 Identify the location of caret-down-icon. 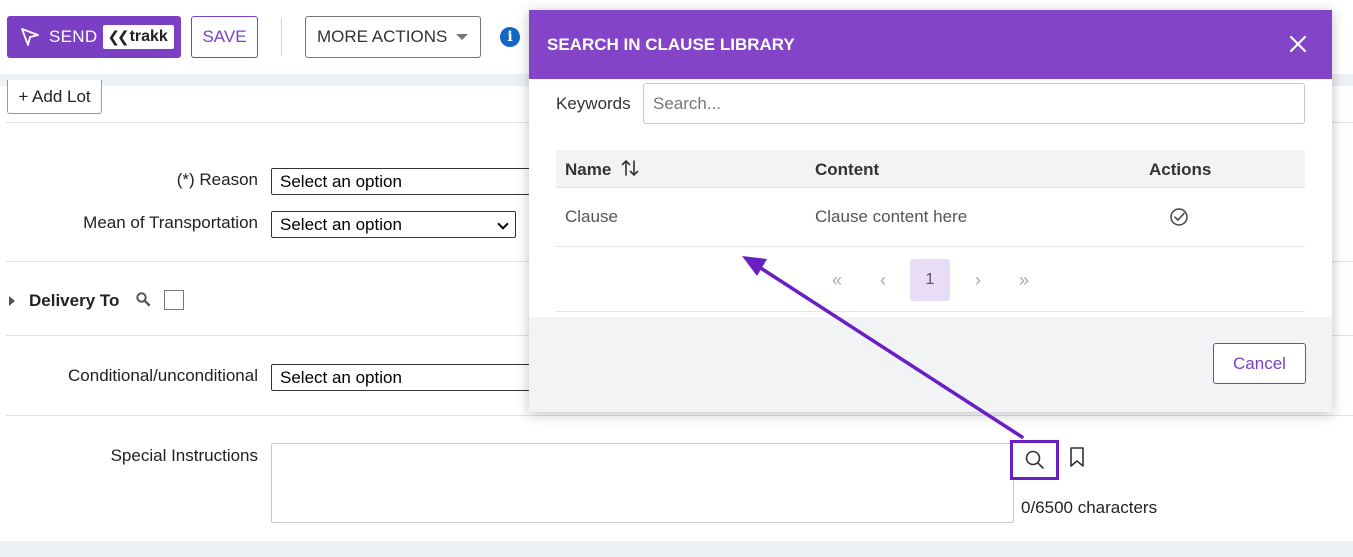
(462, 37).